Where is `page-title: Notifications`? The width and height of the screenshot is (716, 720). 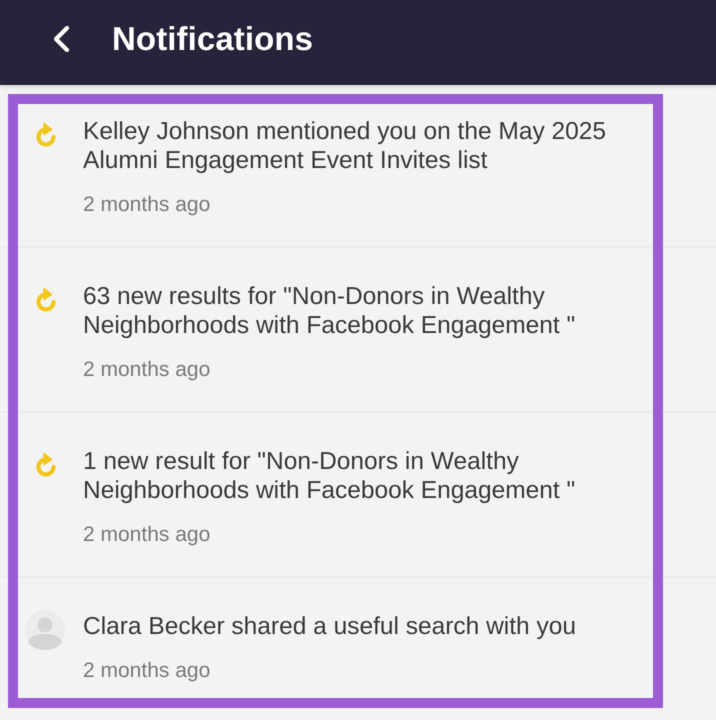
page-title: Notifications is located at coordinates (213, 39).